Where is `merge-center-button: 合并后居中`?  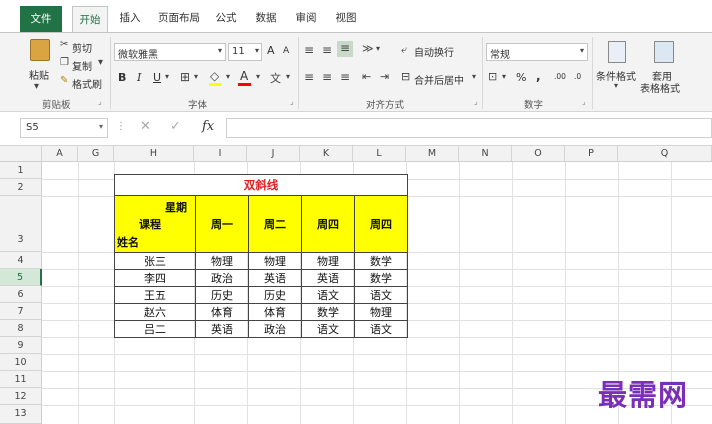 merge-center-button: 合并后居中 is located at coordinates (439, 79).